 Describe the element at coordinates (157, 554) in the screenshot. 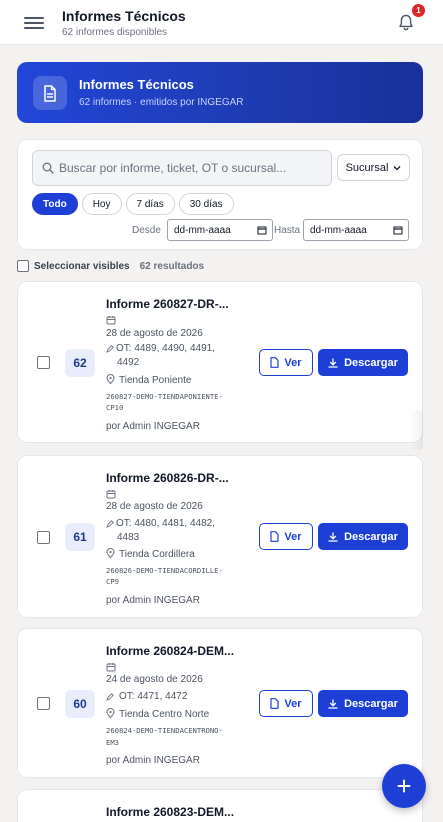

I see `report-branch: Tienda Cordillera` at that location.